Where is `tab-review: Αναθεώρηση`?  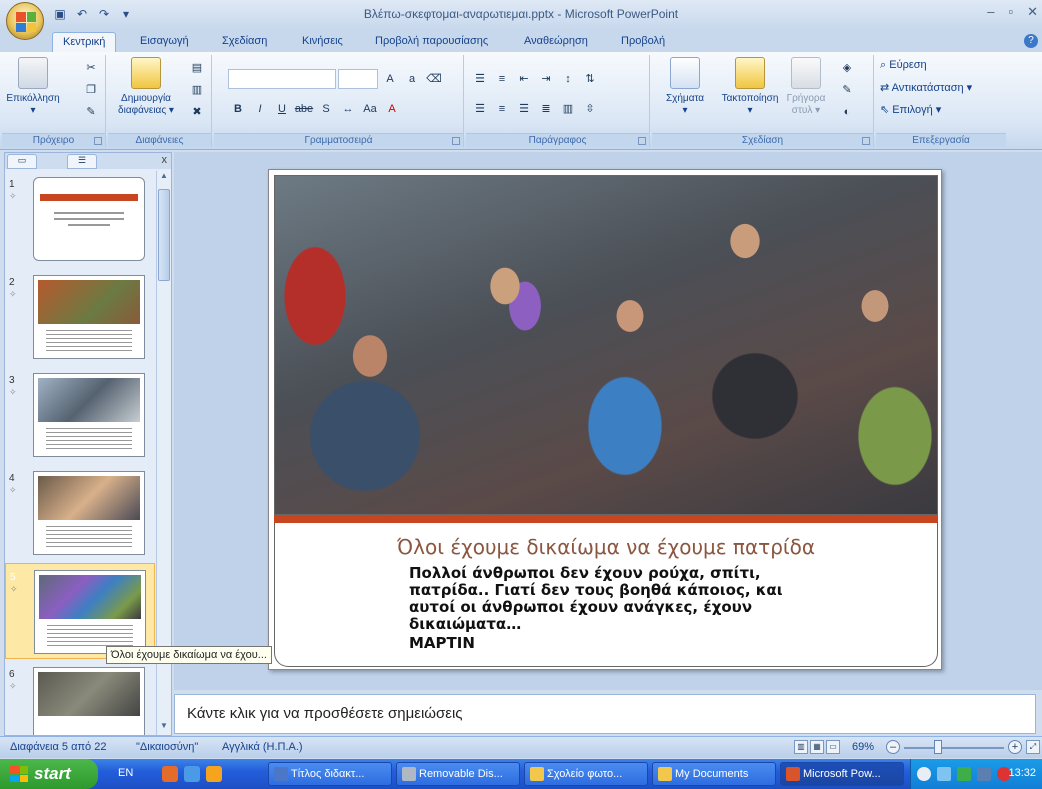 tab-review: Αναθεώρηση is located at coordinates (556, 41).